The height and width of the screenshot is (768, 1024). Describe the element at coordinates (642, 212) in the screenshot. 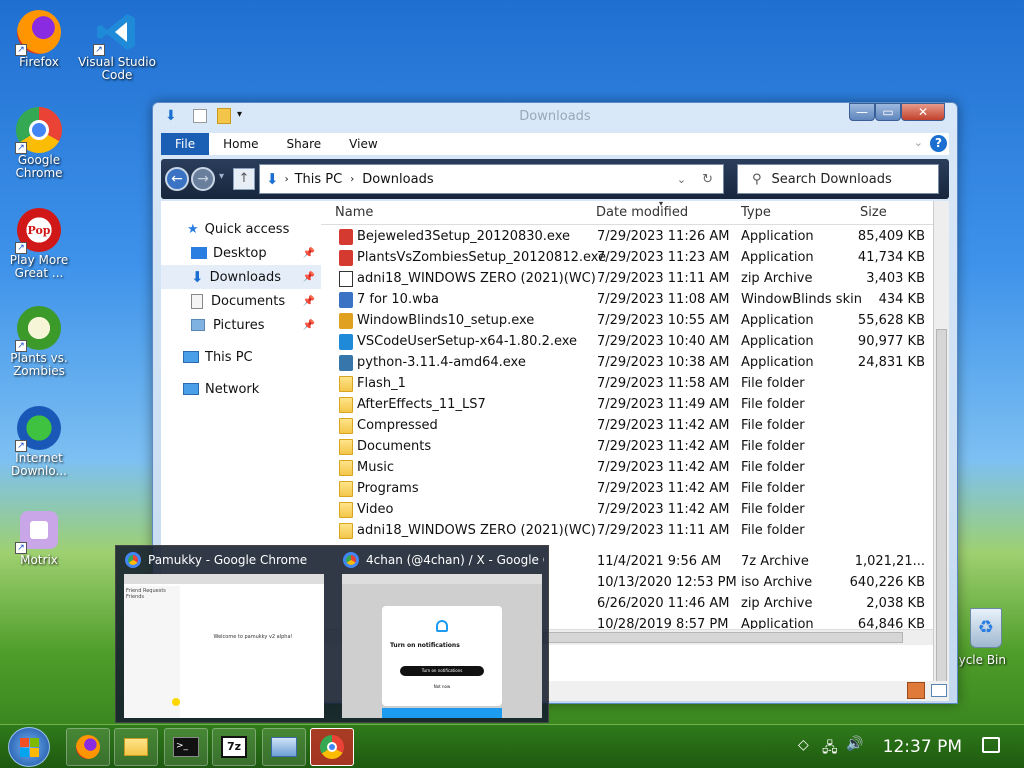

I see `column-date-modified: Date modified` at that location.